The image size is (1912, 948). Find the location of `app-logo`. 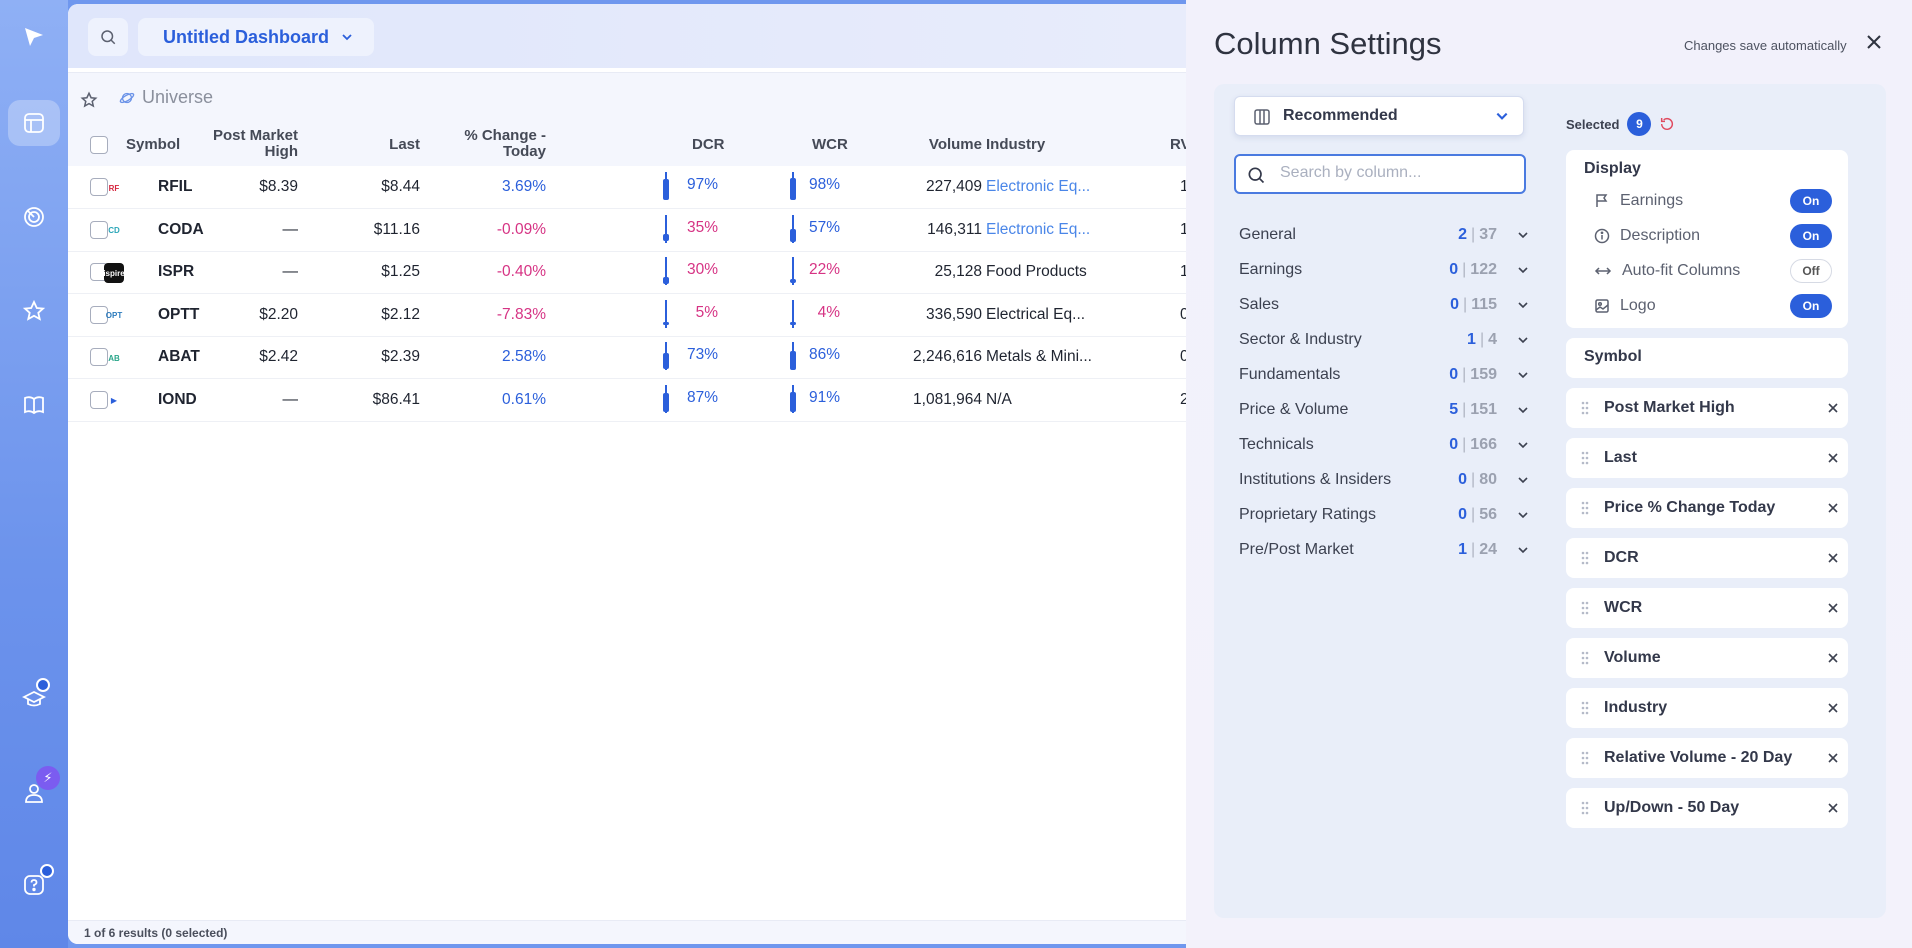

app-logo is located at coordinates (34, 37).